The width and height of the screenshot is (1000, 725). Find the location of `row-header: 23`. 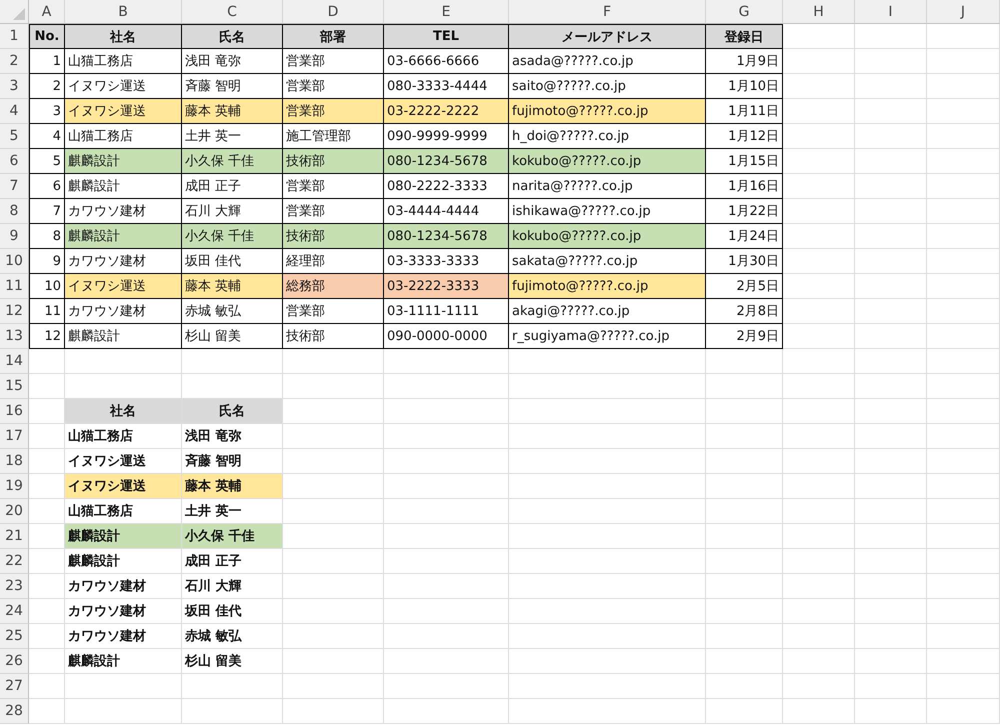

row-header: 23 is located at coordinates (14, 586).